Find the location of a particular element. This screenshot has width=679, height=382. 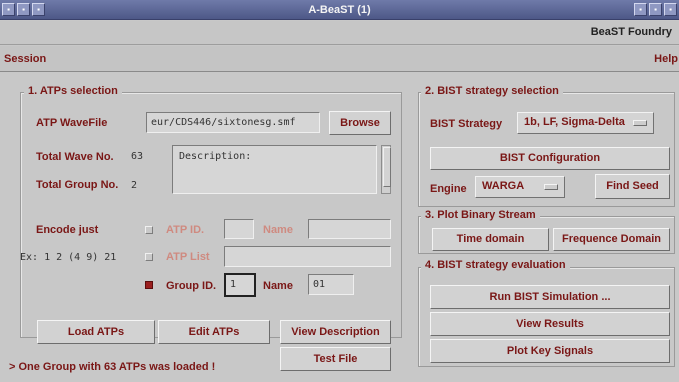

total-group-label: Total Group No. is located at coordinates (77, 185).